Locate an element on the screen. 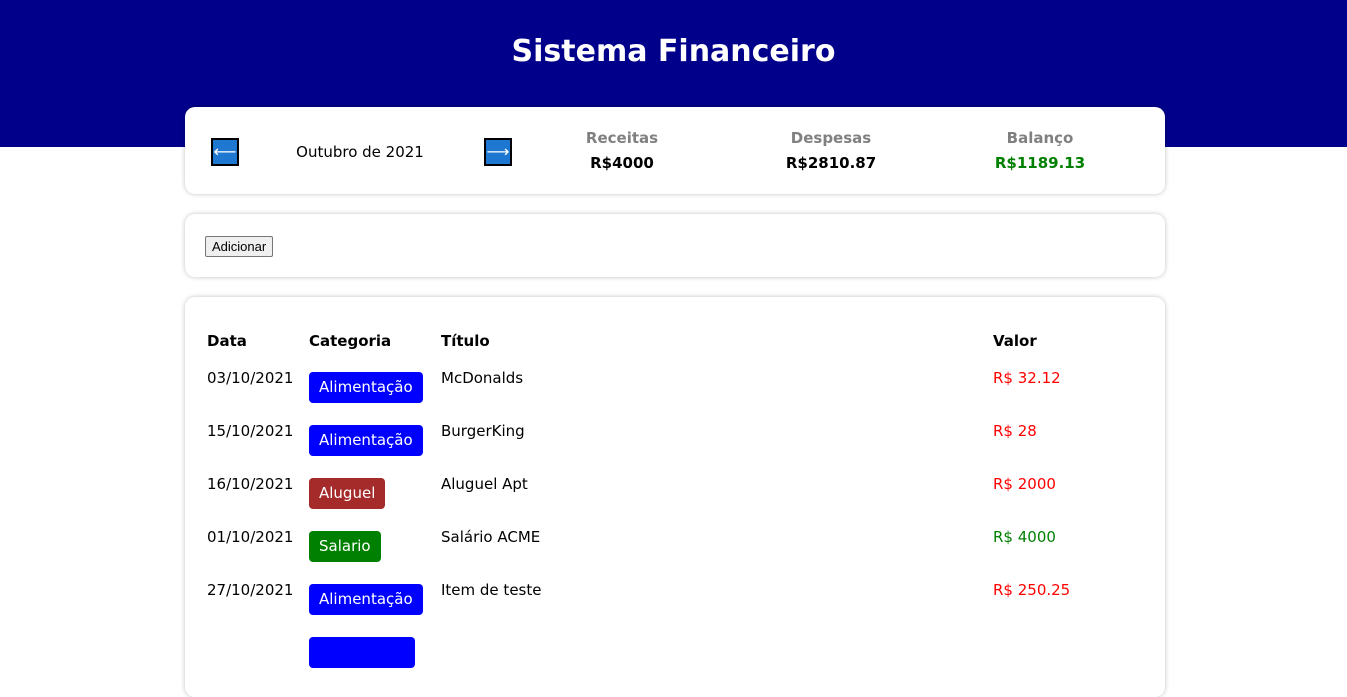  page-title: Sistema Financeiro is located at coordinates (673, 51).